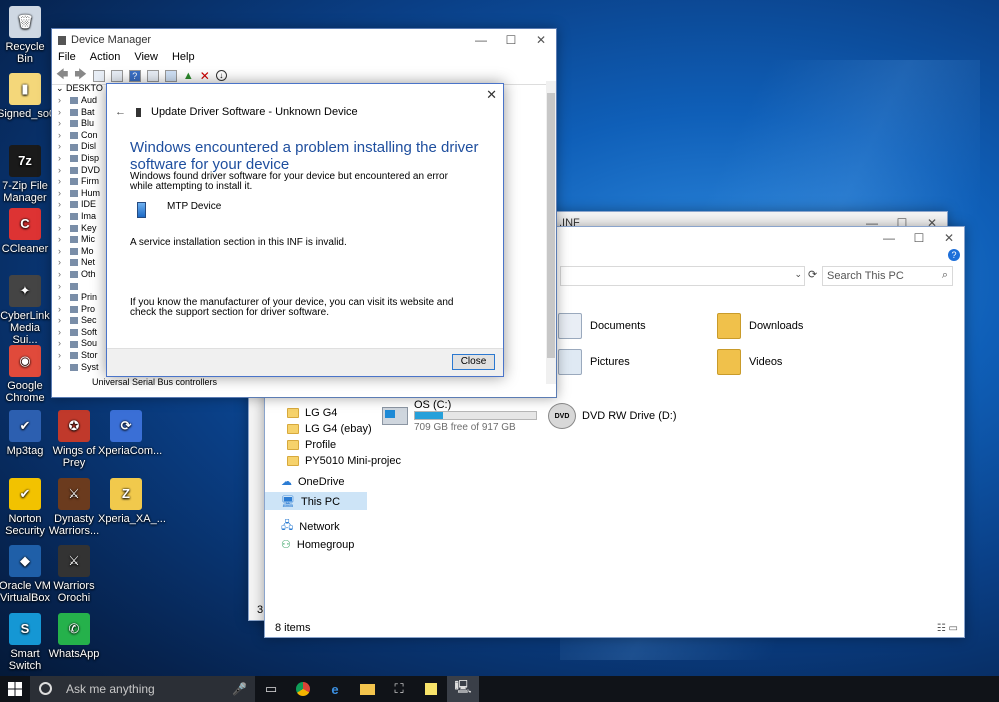 The width and height of the screenshot is (999, 702). I want to click on folder-pictures: Pictures, so click(594, 362).